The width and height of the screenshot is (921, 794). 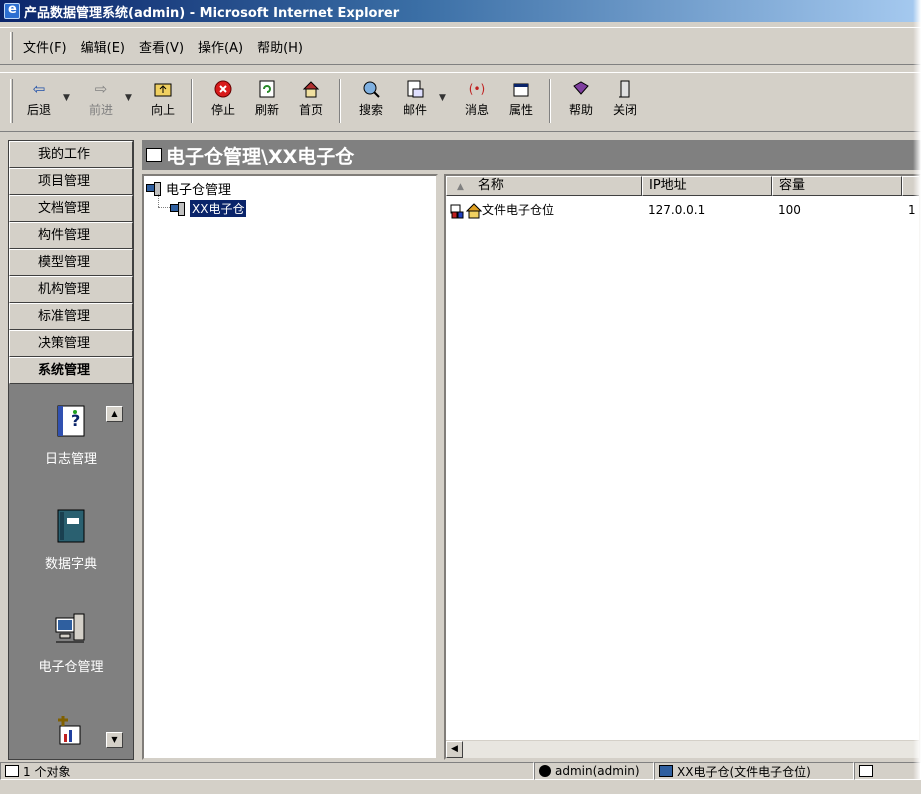 What do you see at coordinates (311, 89) in the screenshot?
I see `home-icon` at bounding box center [311, 89].